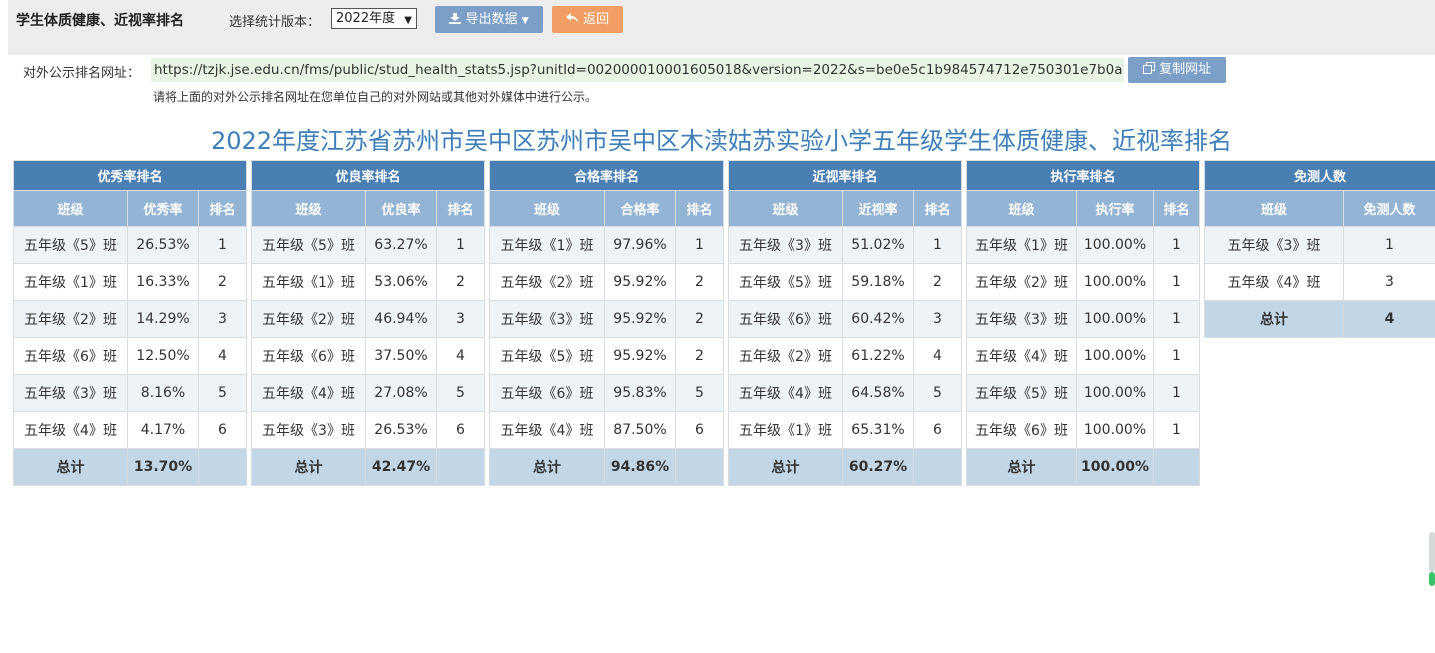 The image size is (1435, 653). What do you see at coordinates (878, 282) in the screenshot?
I see `rate-cell: 59.18%` at bounding box center [878, 282].